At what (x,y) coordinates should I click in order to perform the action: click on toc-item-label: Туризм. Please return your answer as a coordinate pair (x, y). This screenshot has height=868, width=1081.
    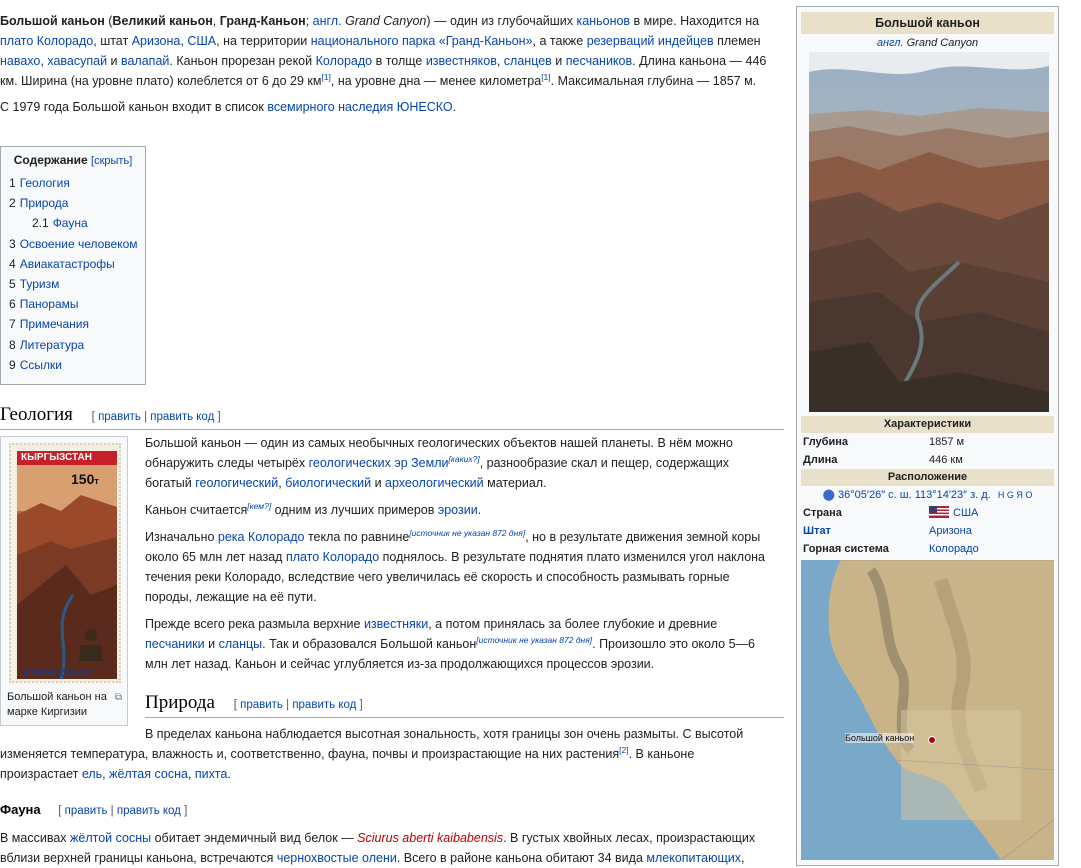
    Looking at the image, I should click on (40, 284).